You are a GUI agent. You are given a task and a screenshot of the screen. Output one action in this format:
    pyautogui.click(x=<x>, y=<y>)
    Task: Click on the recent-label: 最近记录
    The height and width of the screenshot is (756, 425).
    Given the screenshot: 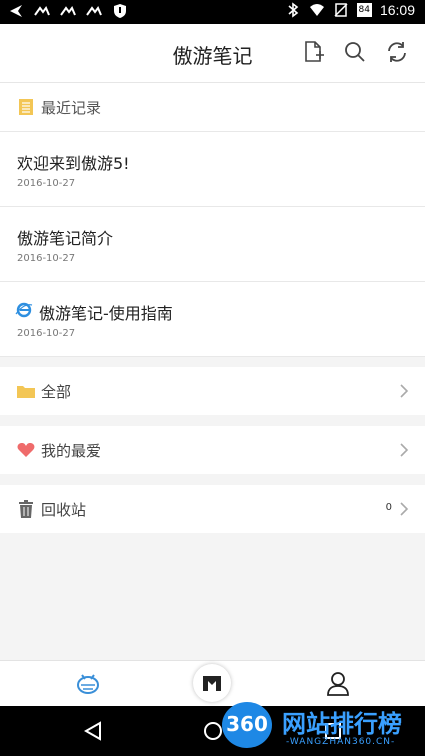 What is the action you would take?
    pyautogui.click(x=71, y=108)
    